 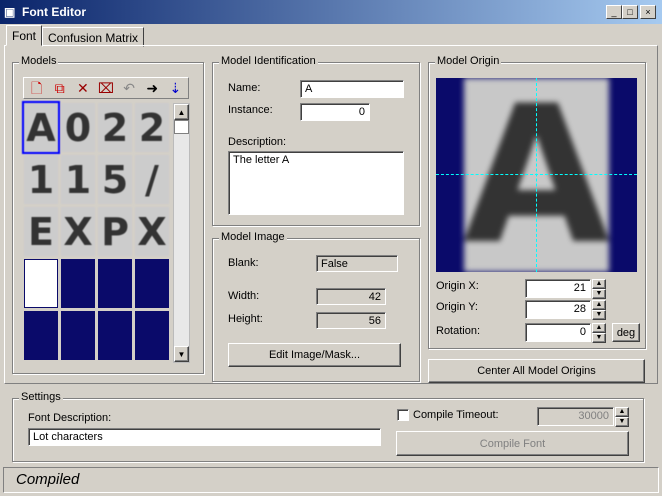 I want to click on description-label: Description:, so click(x=257, y=142).